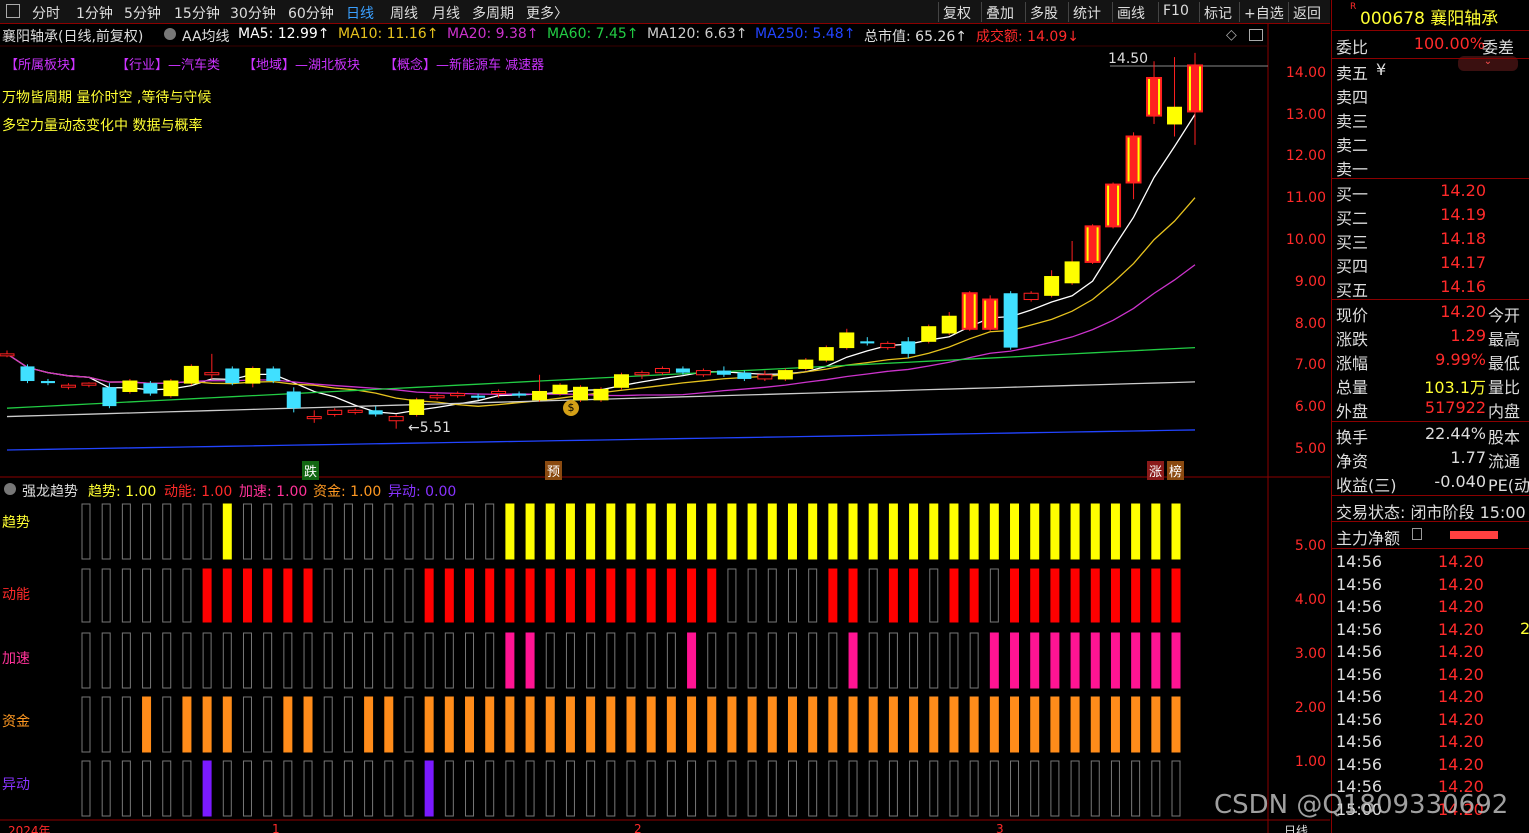 Image resolution: width=1529 pixels, height=833 pixels. I want to click on tag-industry: 【行业】—汽车类, so click(168, 63).